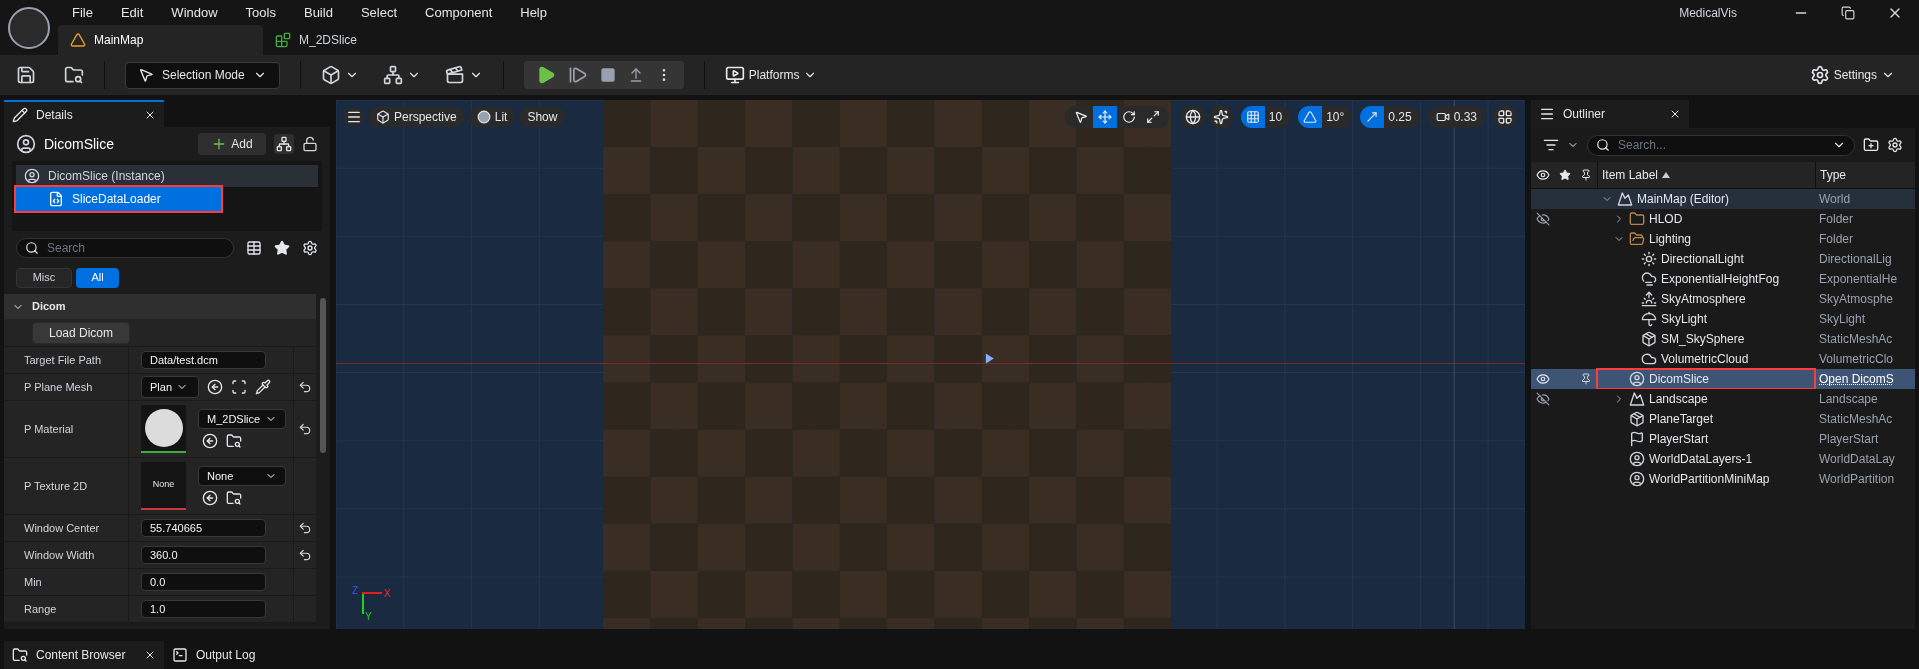 The image size is (1919, 669). I want to click on sphere-icon, so click(483, 117).